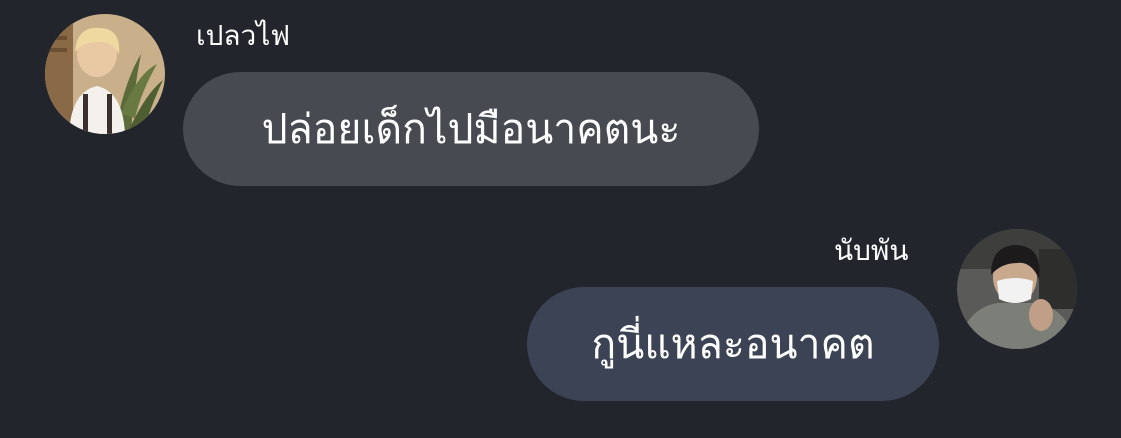  I want to click on message-bubble: ปล่อยเด็กไปมือนาคตนะ, so click(471, 129).